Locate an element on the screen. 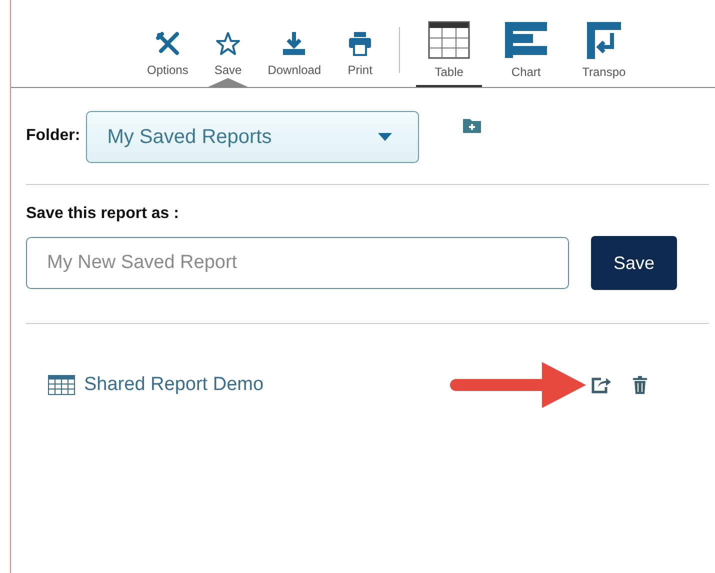 The height and width of the screenshot is (573, 715). new-folder-icon is located at coordinates (472, 125).